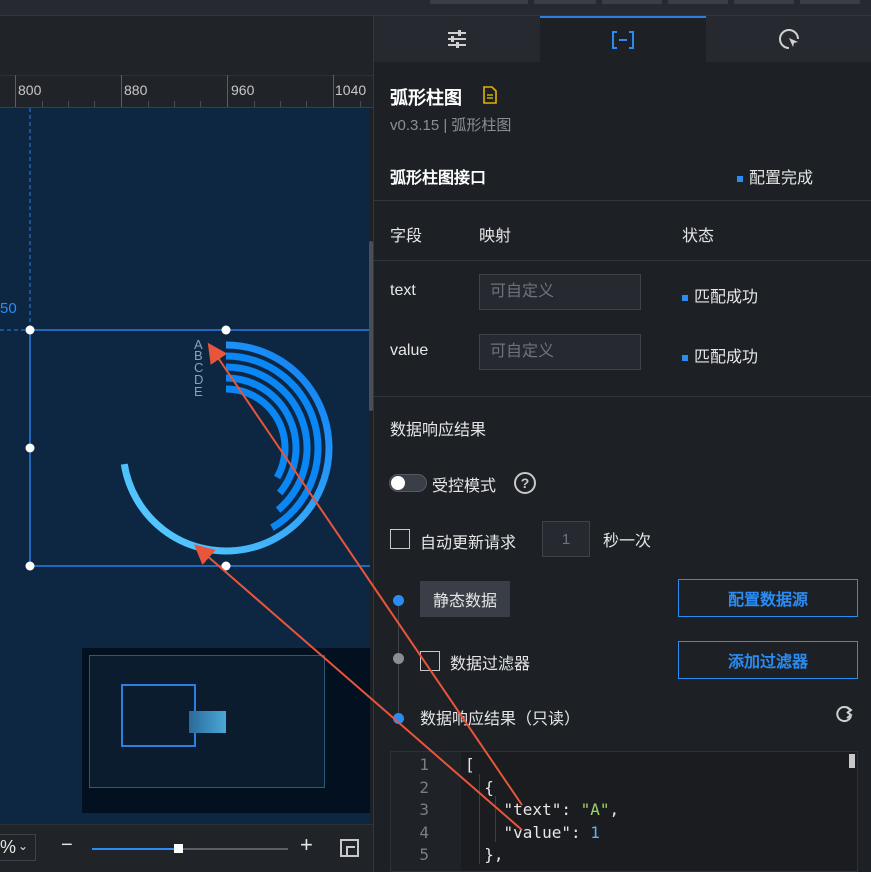 This screenshot has width=871, height=872. Describe the element at coordinates (207, 722) in the screenshot. I see `minimap-component` at that location.